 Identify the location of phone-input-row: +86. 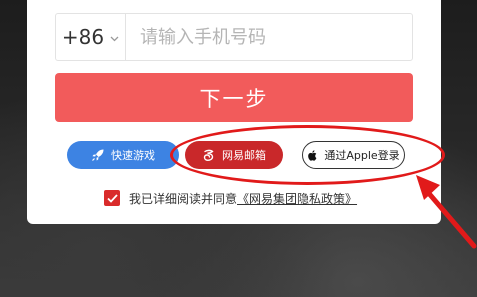
(234, 37).